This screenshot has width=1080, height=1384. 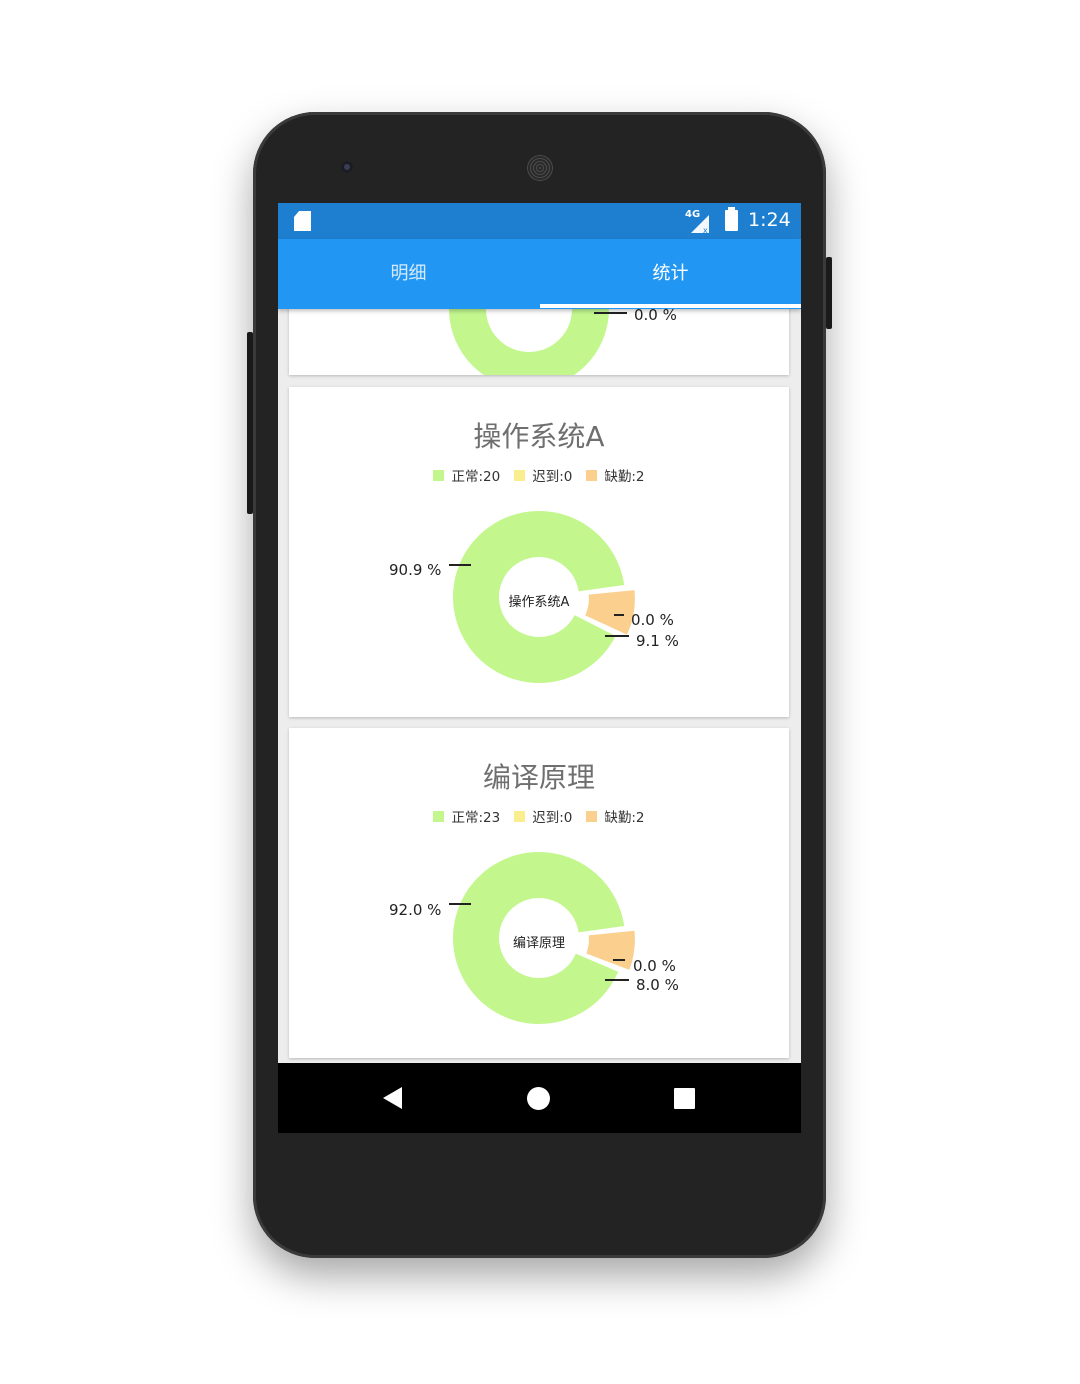 What do you see at coordinates (476, 477) in the screenshot?
I see `legend-label: 正常:20` at bounding box center [476, 477].